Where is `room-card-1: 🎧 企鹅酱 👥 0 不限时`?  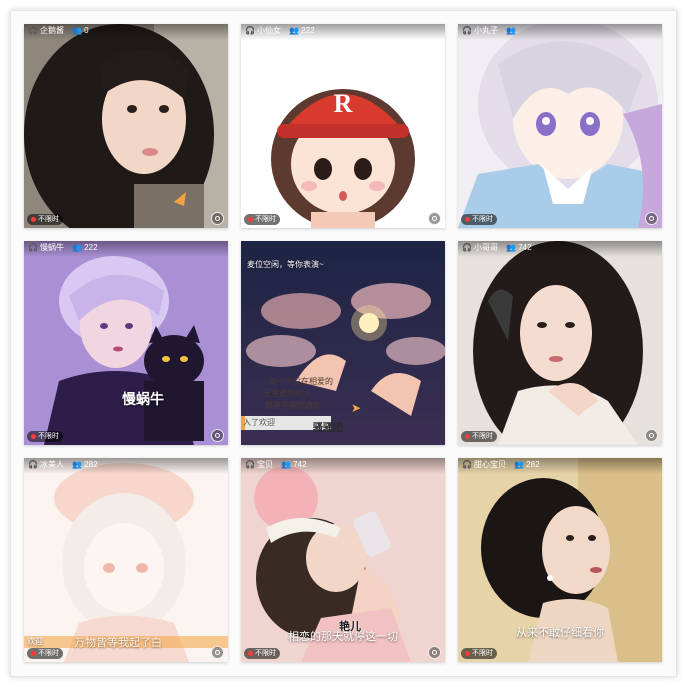 room-card-1: 🎧 企鹅酱 👥 0 不限时 is located at coordinates (126, 126).